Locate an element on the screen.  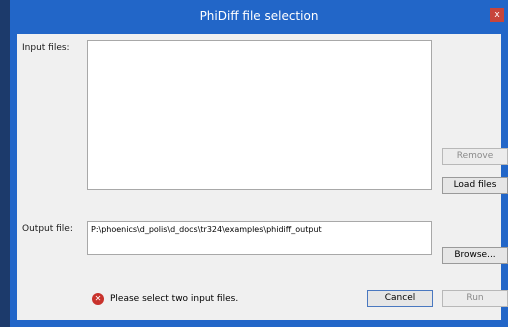
input-files-label: Input files: is located at coordinates (46, 48).